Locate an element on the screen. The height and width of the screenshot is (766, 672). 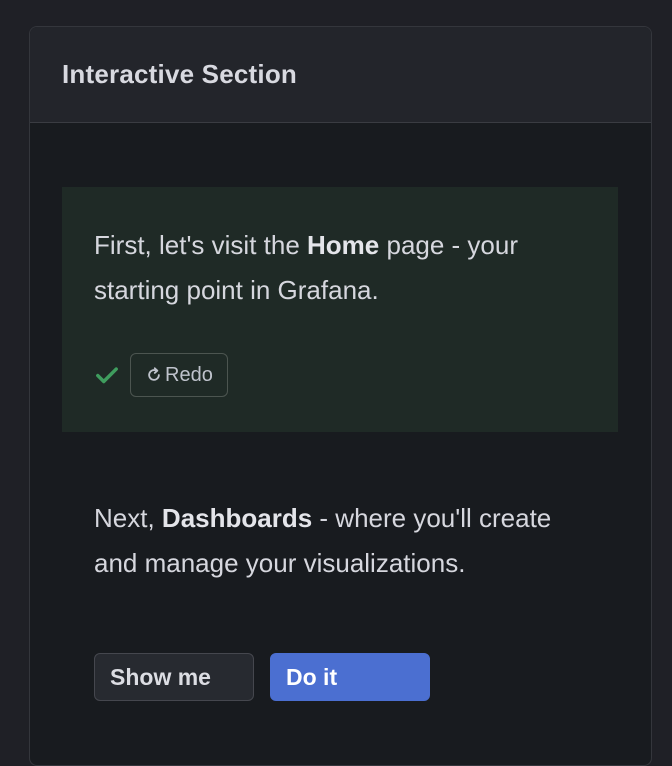
step-text-before: First, let's visit the is located at coordinates (201, 245).